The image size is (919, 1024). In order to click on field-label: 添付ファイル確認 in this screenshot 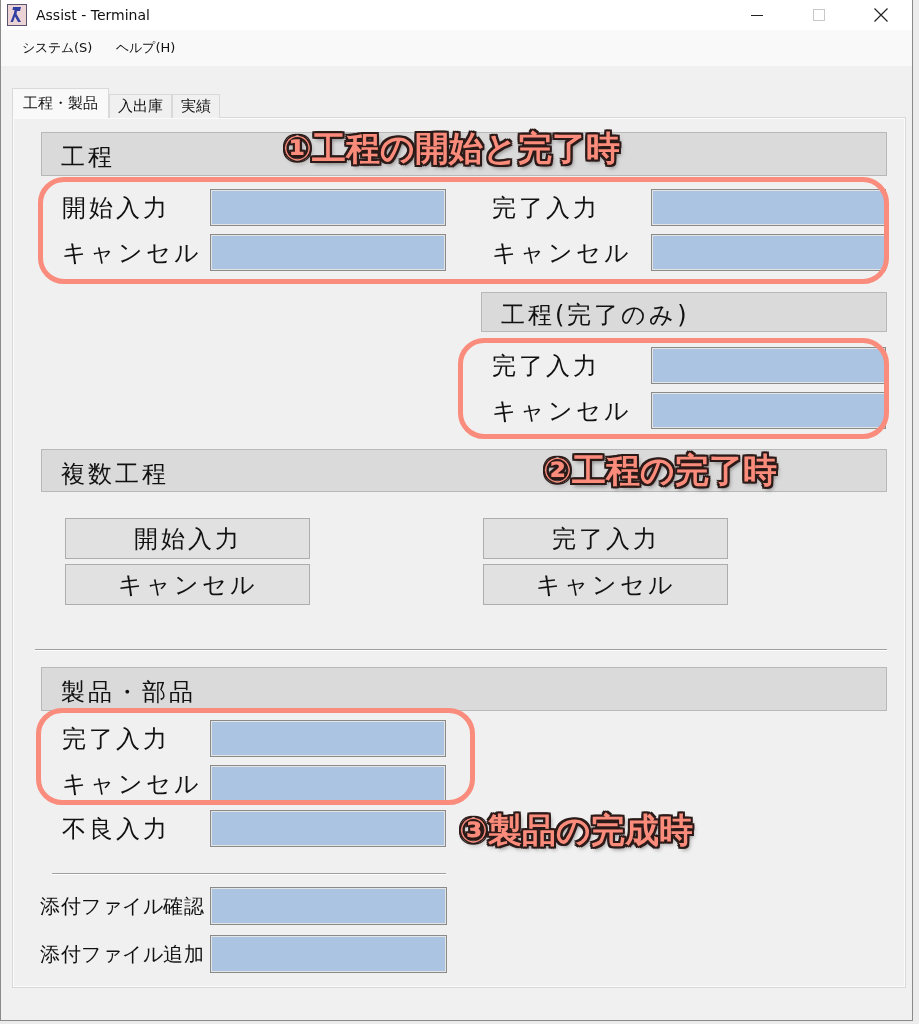, I will do `click(122, 906)`.